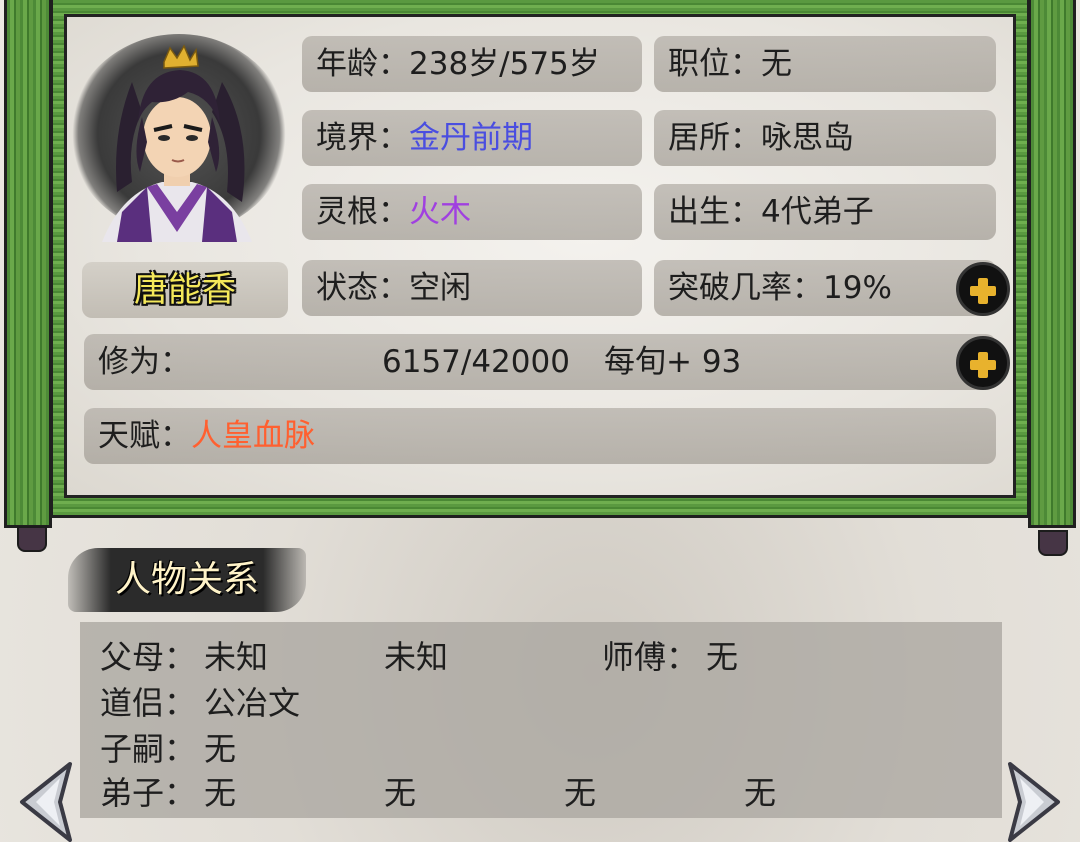 Image resolution: width=1080 pixels, height=842 pixels. I want to click on realm-field: 境界：金丹前期, so click(472, 138).